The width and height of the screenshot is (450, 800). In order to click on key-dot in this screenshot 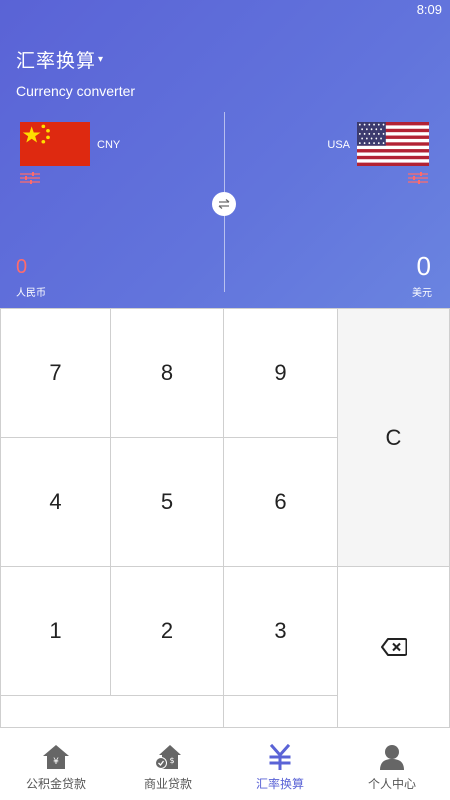, I will do `click(280, 711)`.